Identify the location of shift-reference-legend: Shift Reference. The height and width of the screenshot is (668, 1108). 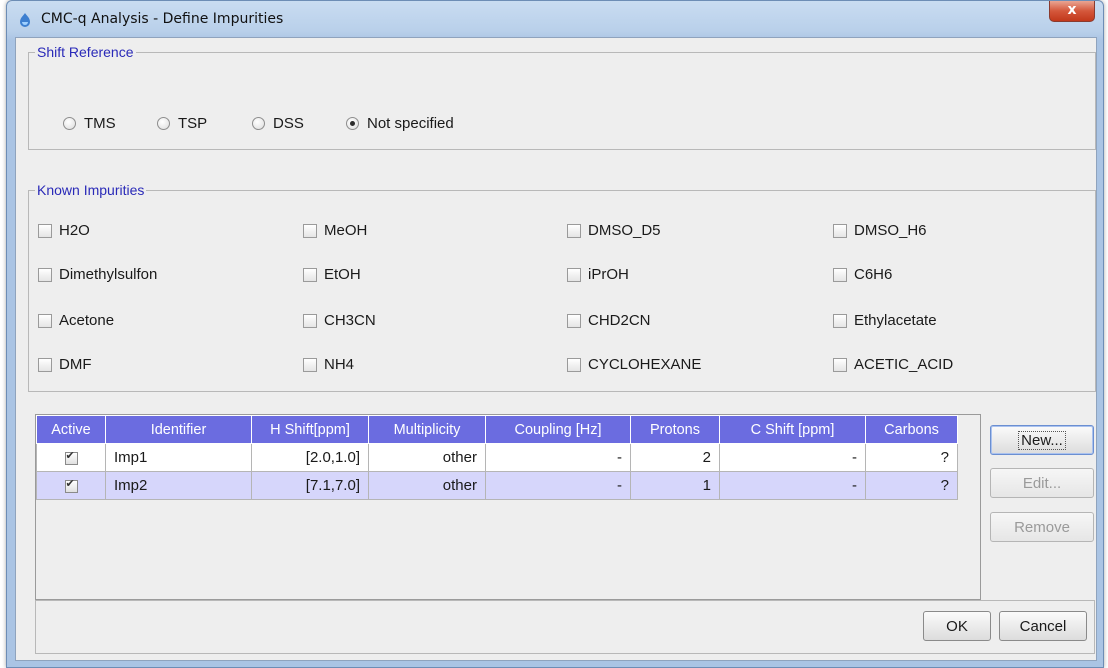
(85, 52).